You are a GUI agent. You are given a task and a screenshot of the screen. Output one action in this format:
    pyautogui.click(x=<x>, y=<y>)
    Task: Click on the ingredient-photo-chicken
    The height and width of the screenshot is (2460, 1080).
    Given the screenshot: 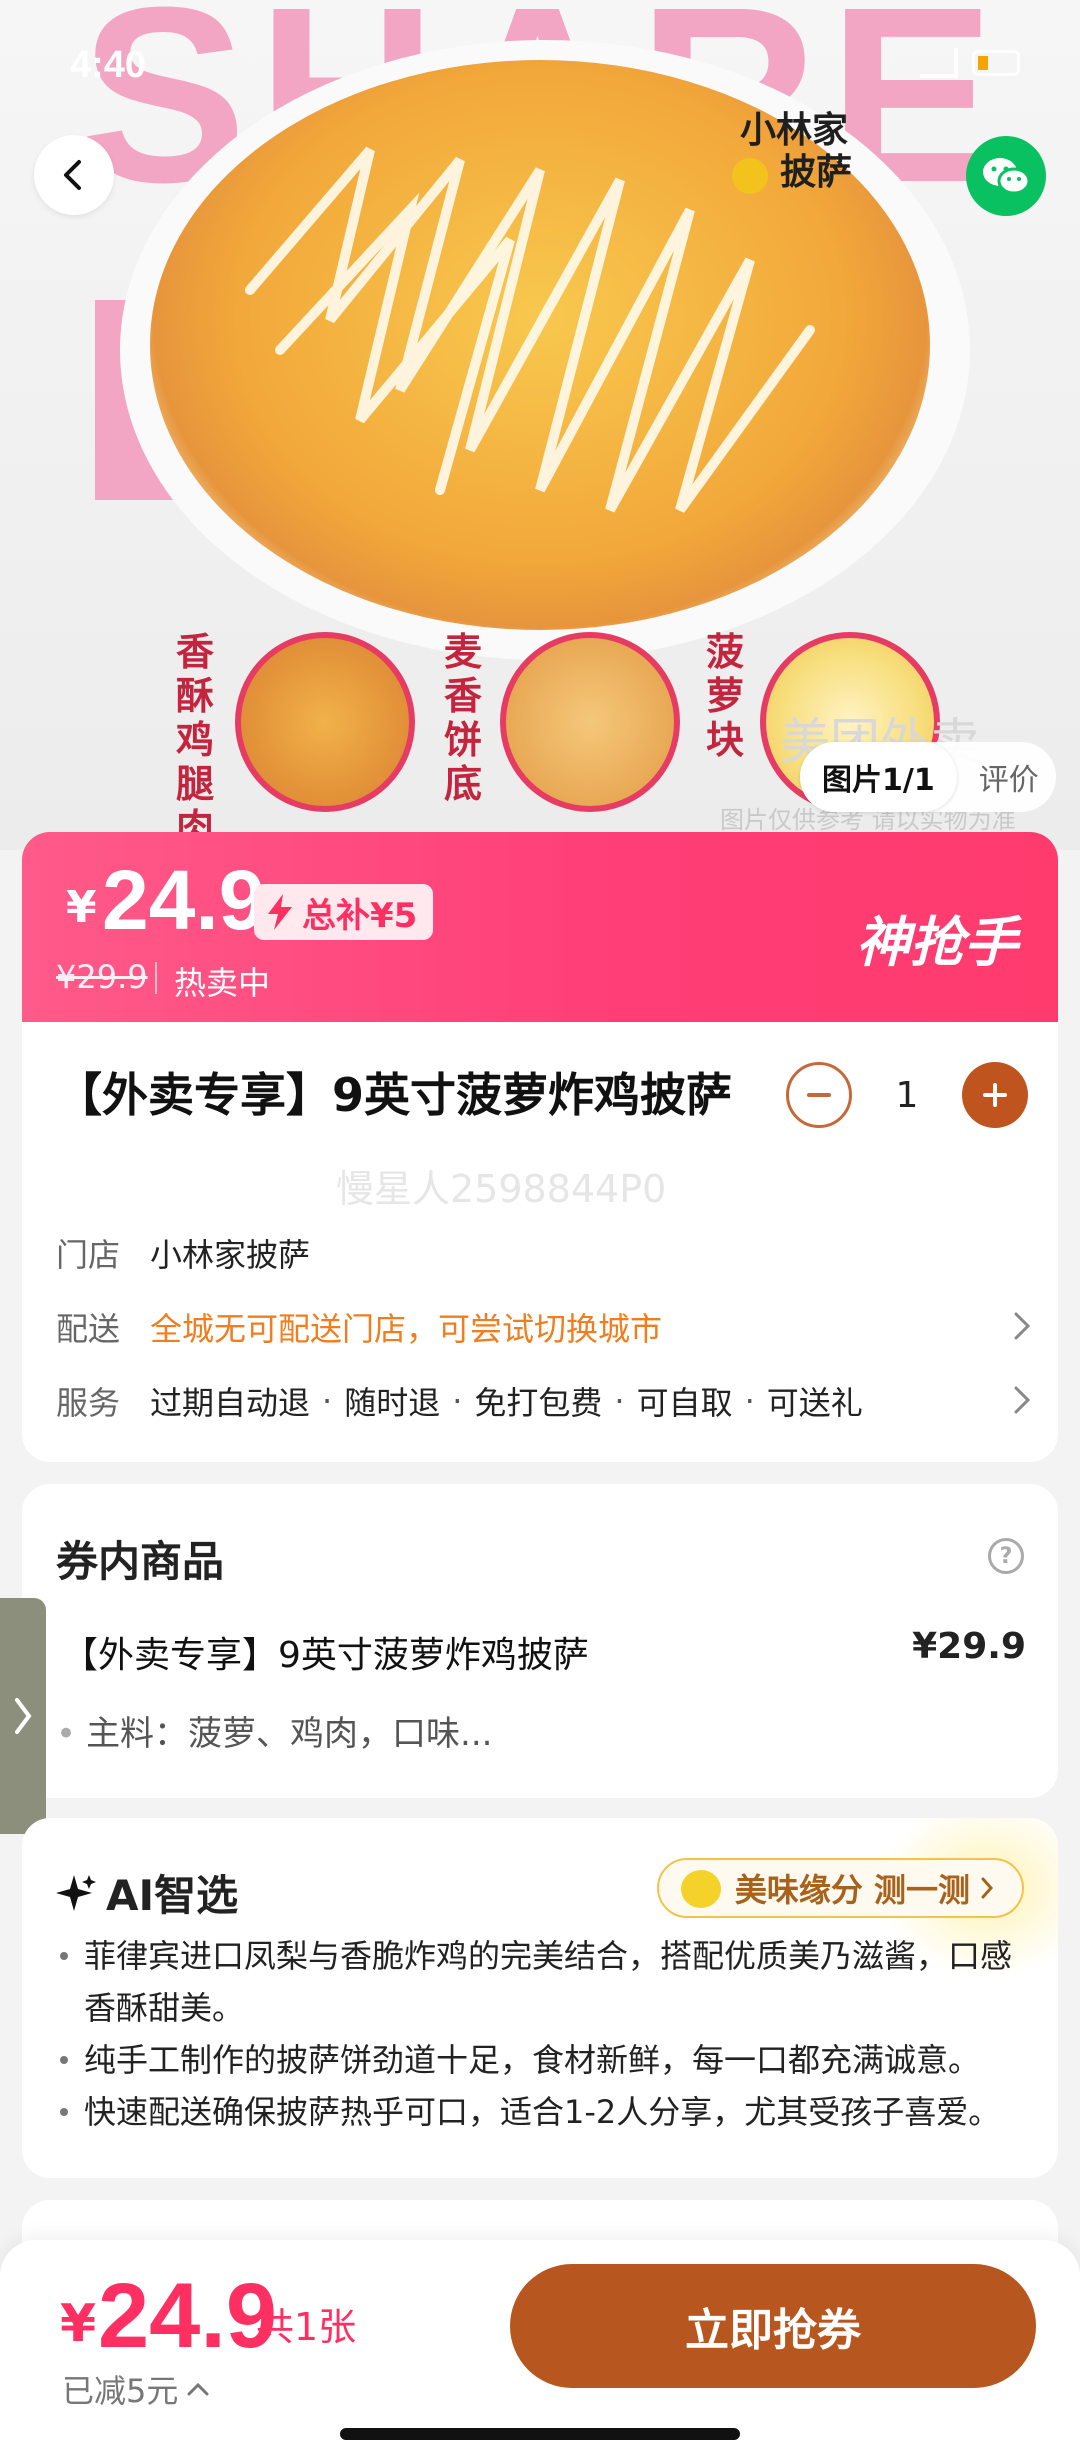 What is the action you would take?
    pyautogui.click(x=325, y=722)
    